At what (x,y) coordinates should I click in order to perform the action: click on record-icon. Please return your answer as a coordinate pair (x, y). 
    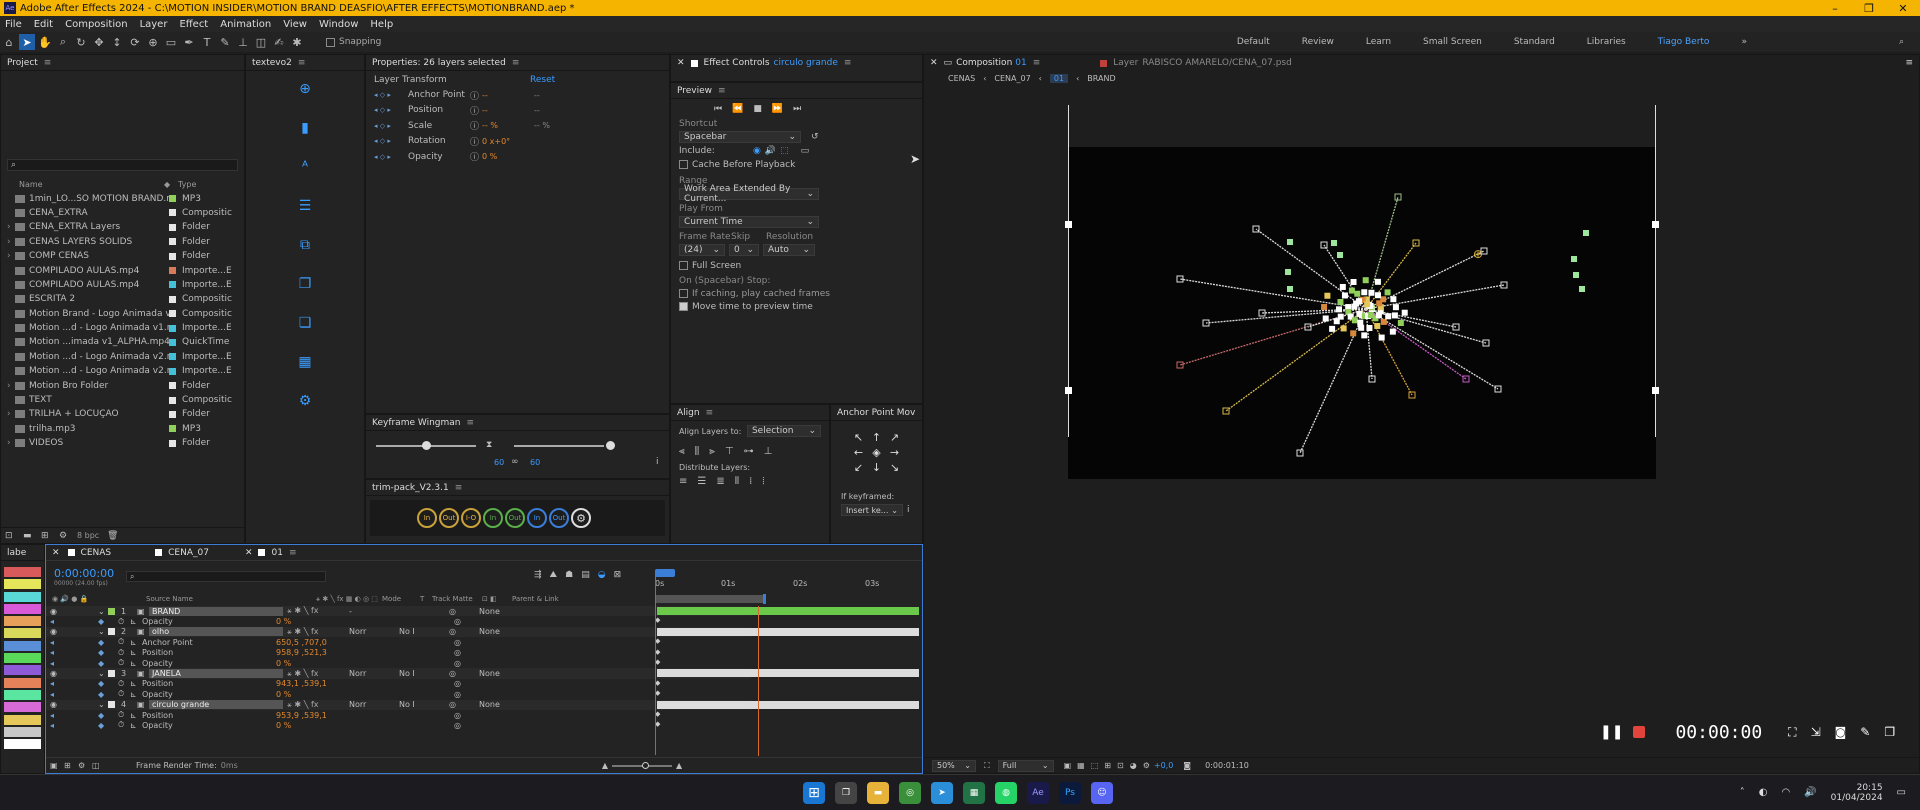
    Looking at the image, I should click on (1639, 732).